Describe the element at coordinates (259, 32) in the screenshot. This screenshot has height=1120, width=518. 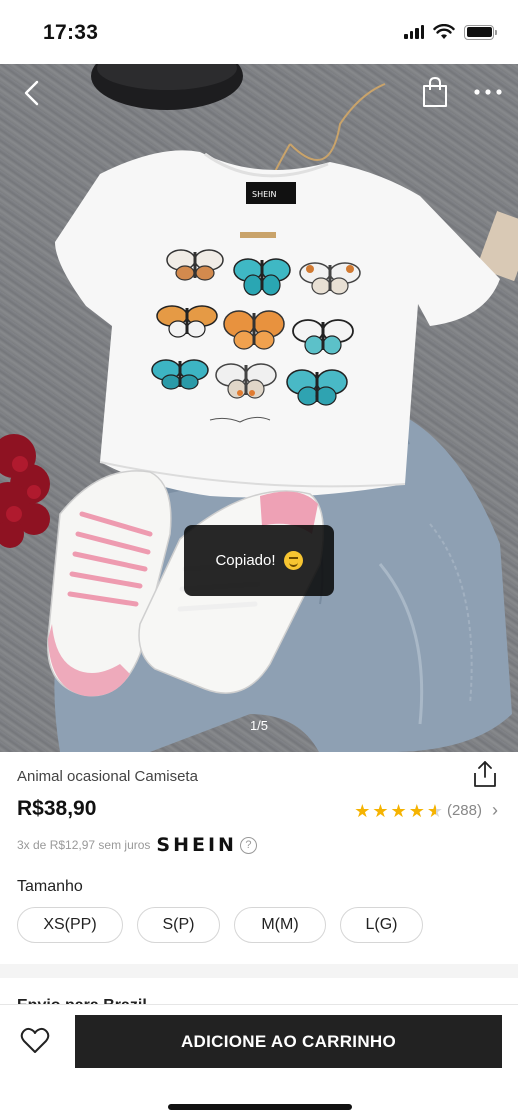
I see `status-bar: 17:33` at that location.